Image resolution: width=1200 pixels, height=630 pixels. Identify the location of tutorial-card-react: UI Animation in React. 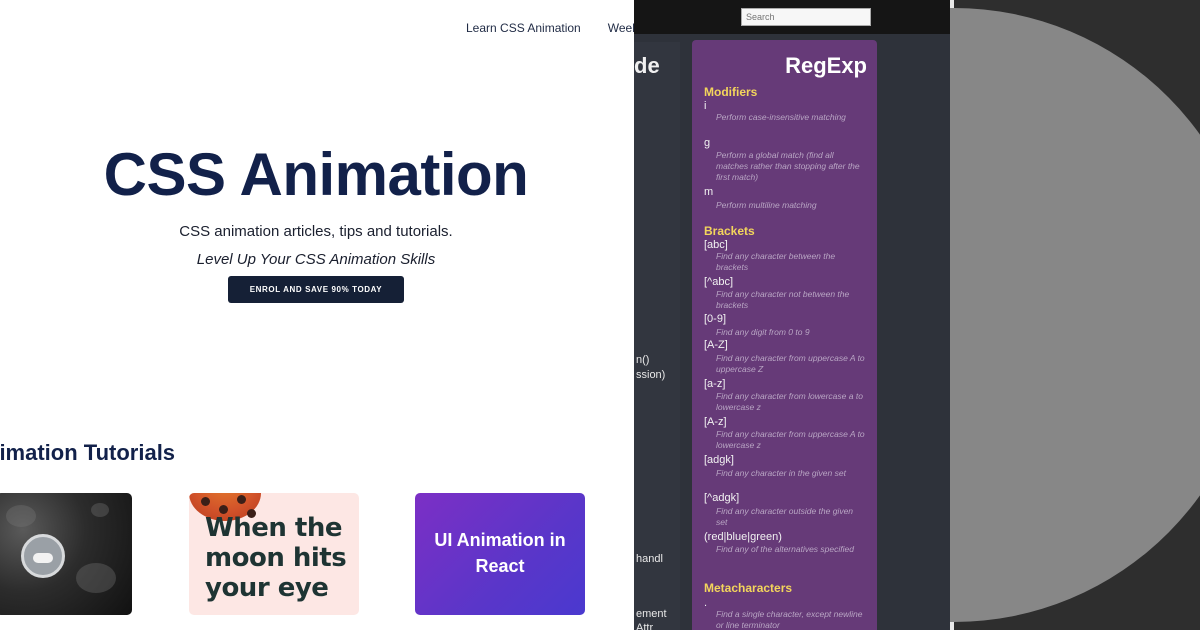
(500, 554).